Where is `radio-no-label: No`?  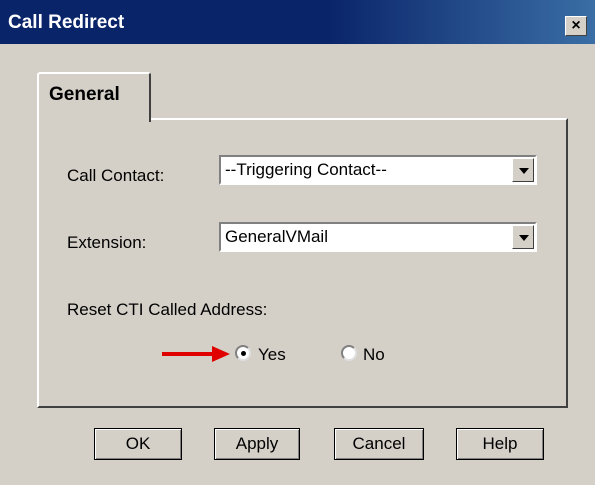
radio-no-label: No is located at coordinates (374, 355).